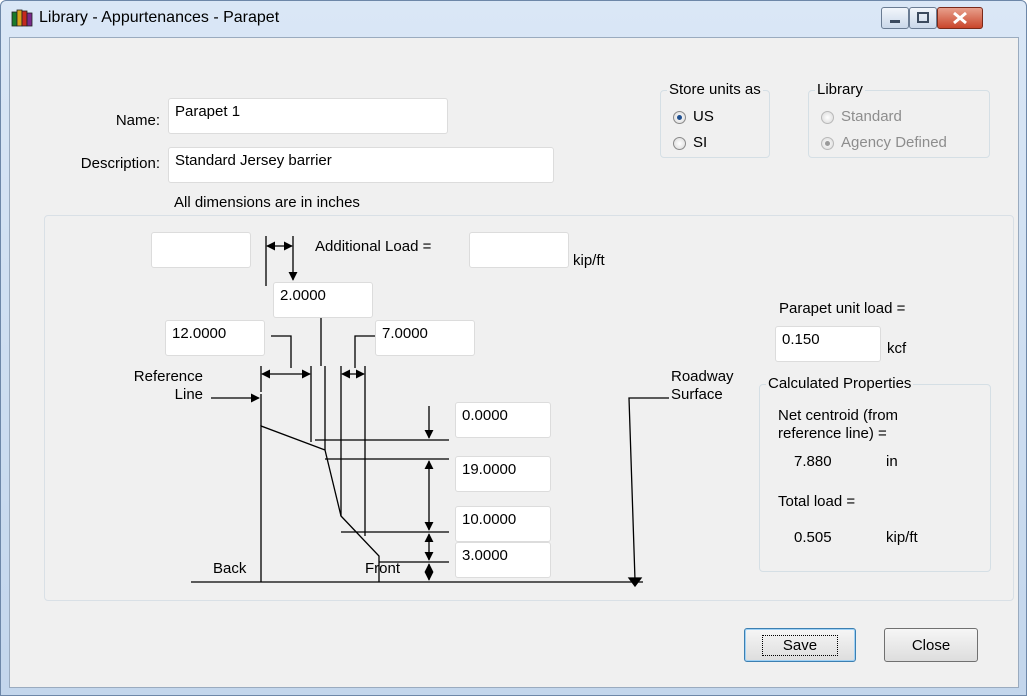  Describe the element at coordinates (215, 338) in the screenshot. I see `back-width-field: 12.0000` at that location.